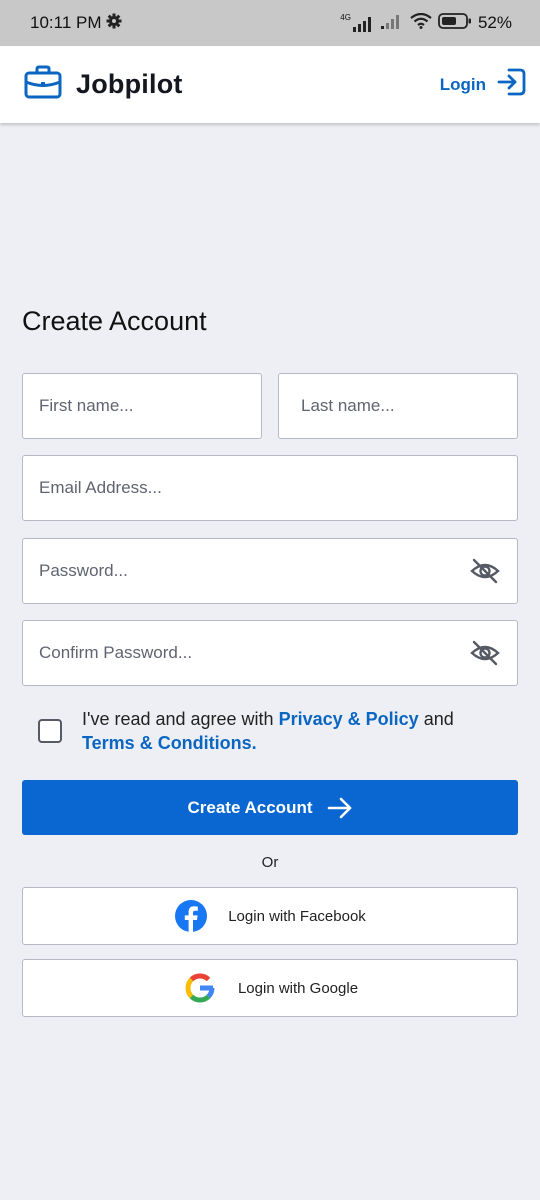 Image resolution: width=540 pixels, height=1200 pixels. I want to click on confirm-password-field, so click(270, 653).